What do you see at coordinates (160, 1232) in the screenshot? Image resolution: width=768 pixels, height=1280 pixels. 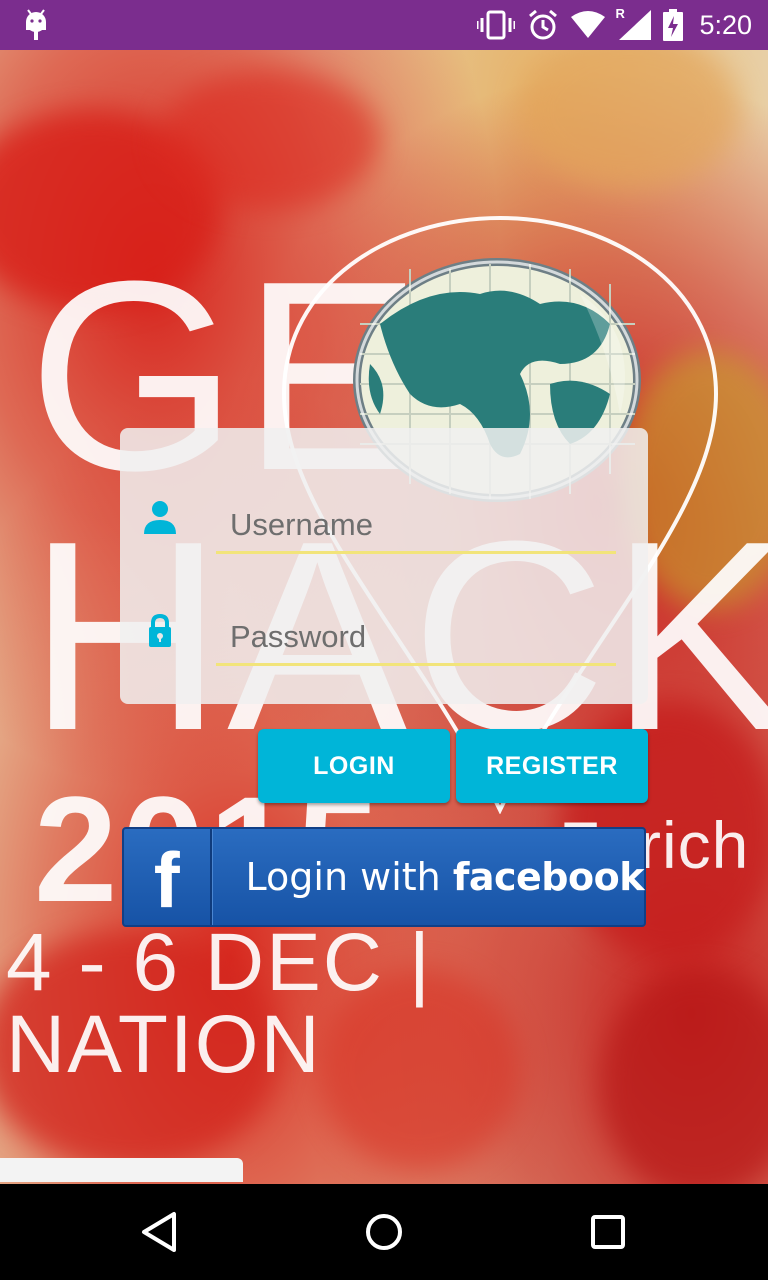 I see `back-icon` at bounding box center [160, 1232].